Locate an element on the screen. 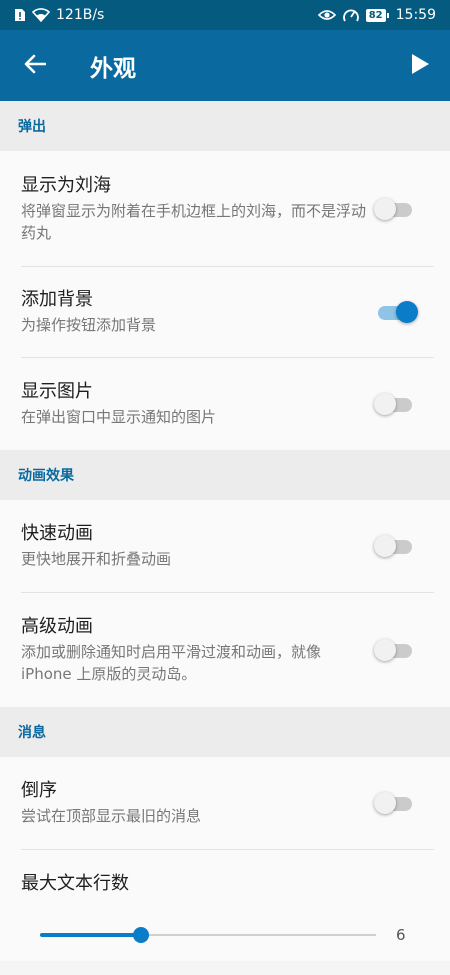 The image size is (450, 975). setting-title: 显示图片 is located at coordinates (57, 391).